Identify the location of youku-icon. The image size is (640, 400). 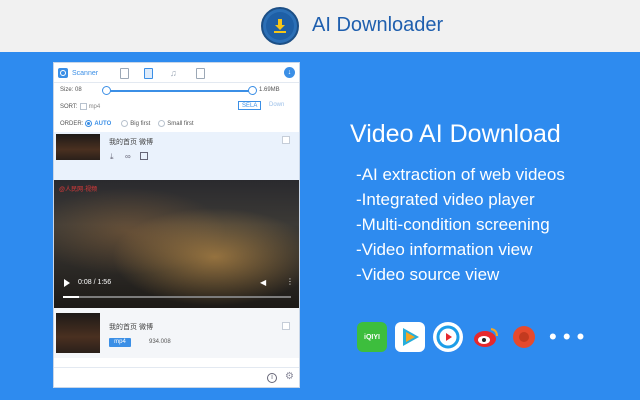
(448, 337).